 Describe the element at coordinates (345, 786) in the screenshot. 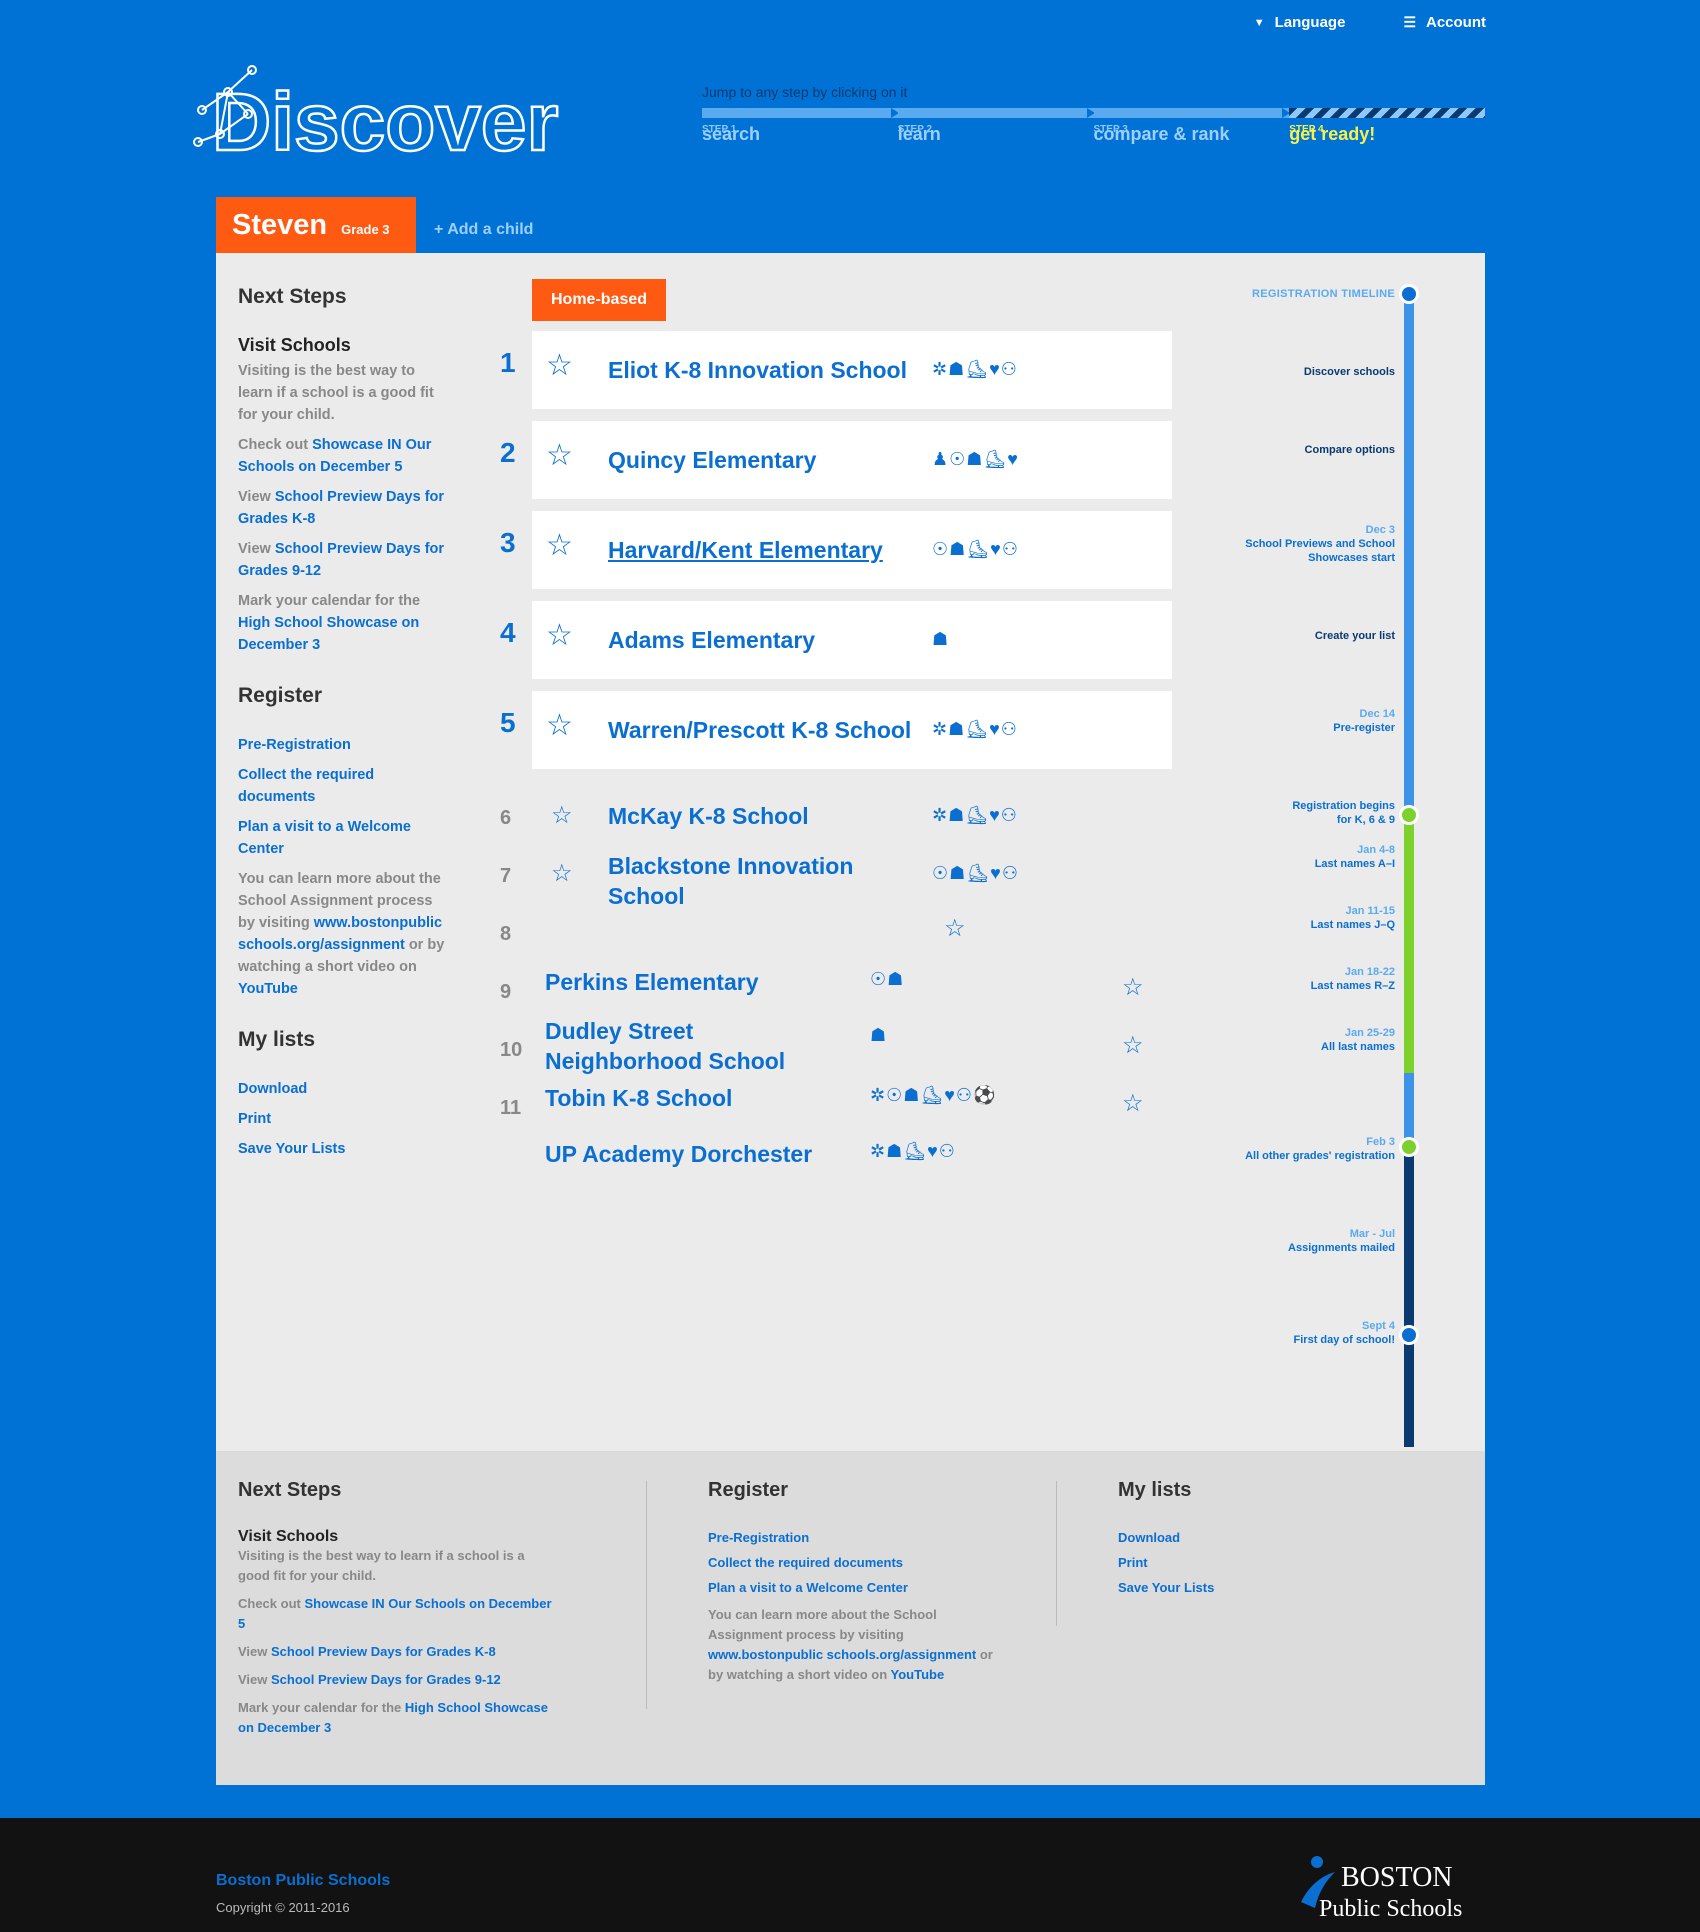

I see `collect-documents-link: Collect the required documents` at that location.